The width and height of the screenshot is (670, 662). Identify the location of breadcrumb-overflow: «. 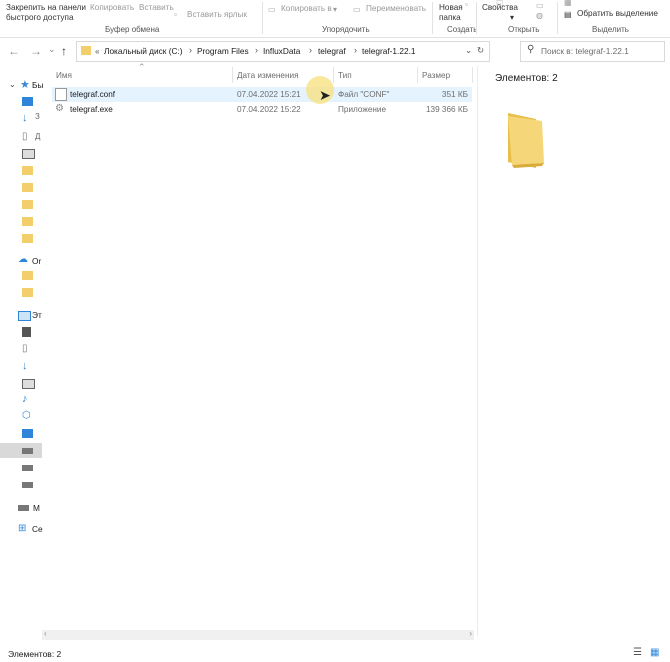
(97, 51).